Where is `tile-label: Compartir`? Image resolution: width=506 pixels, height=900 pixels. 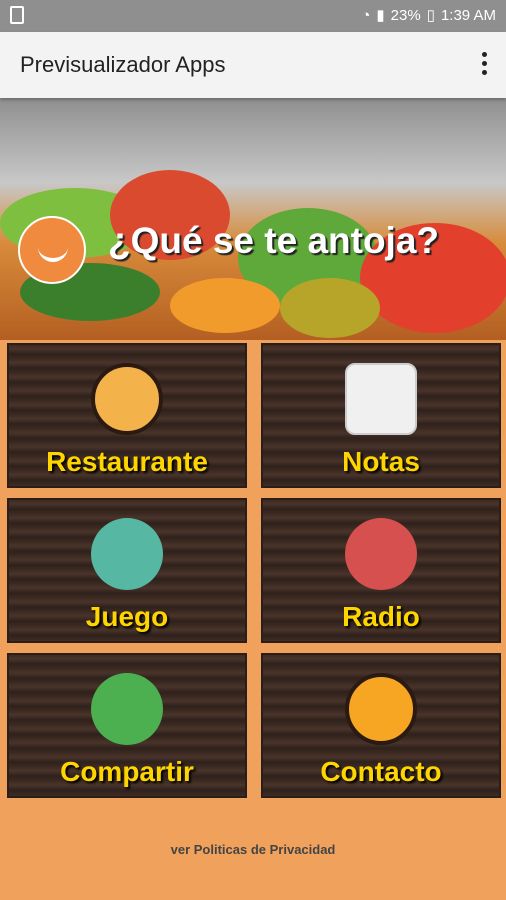 tile-label: Compartir is located at coordinates (127, 771).